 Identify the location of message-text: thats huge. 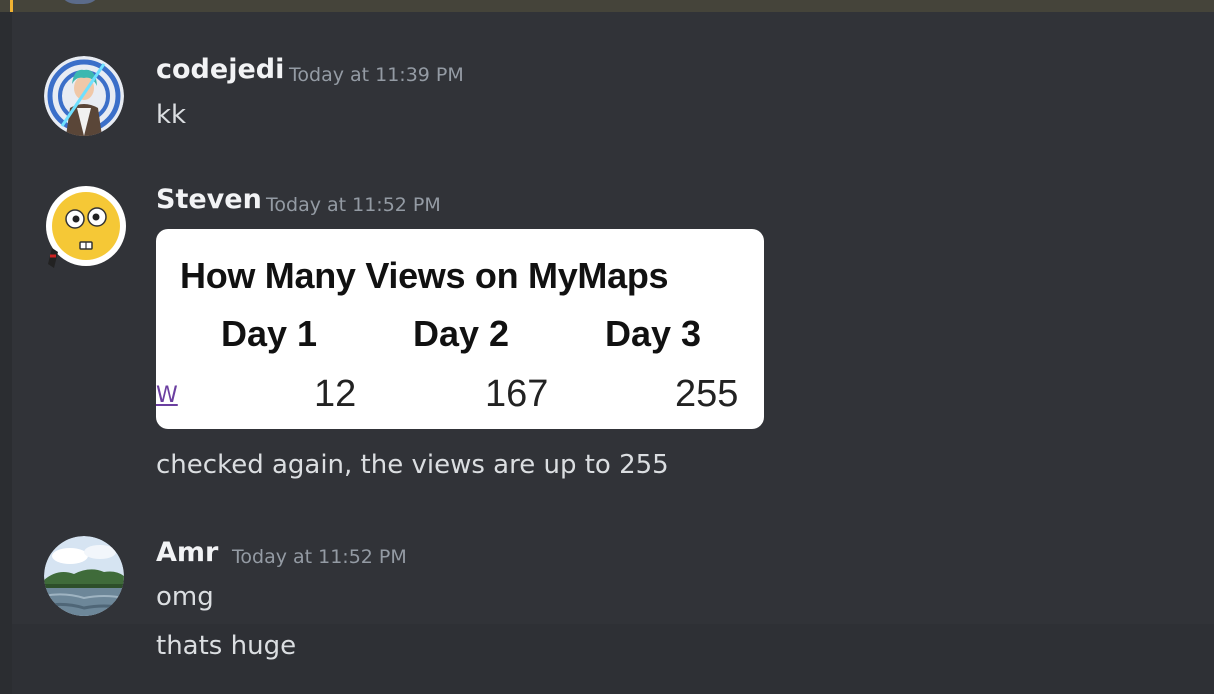
(226, 646).